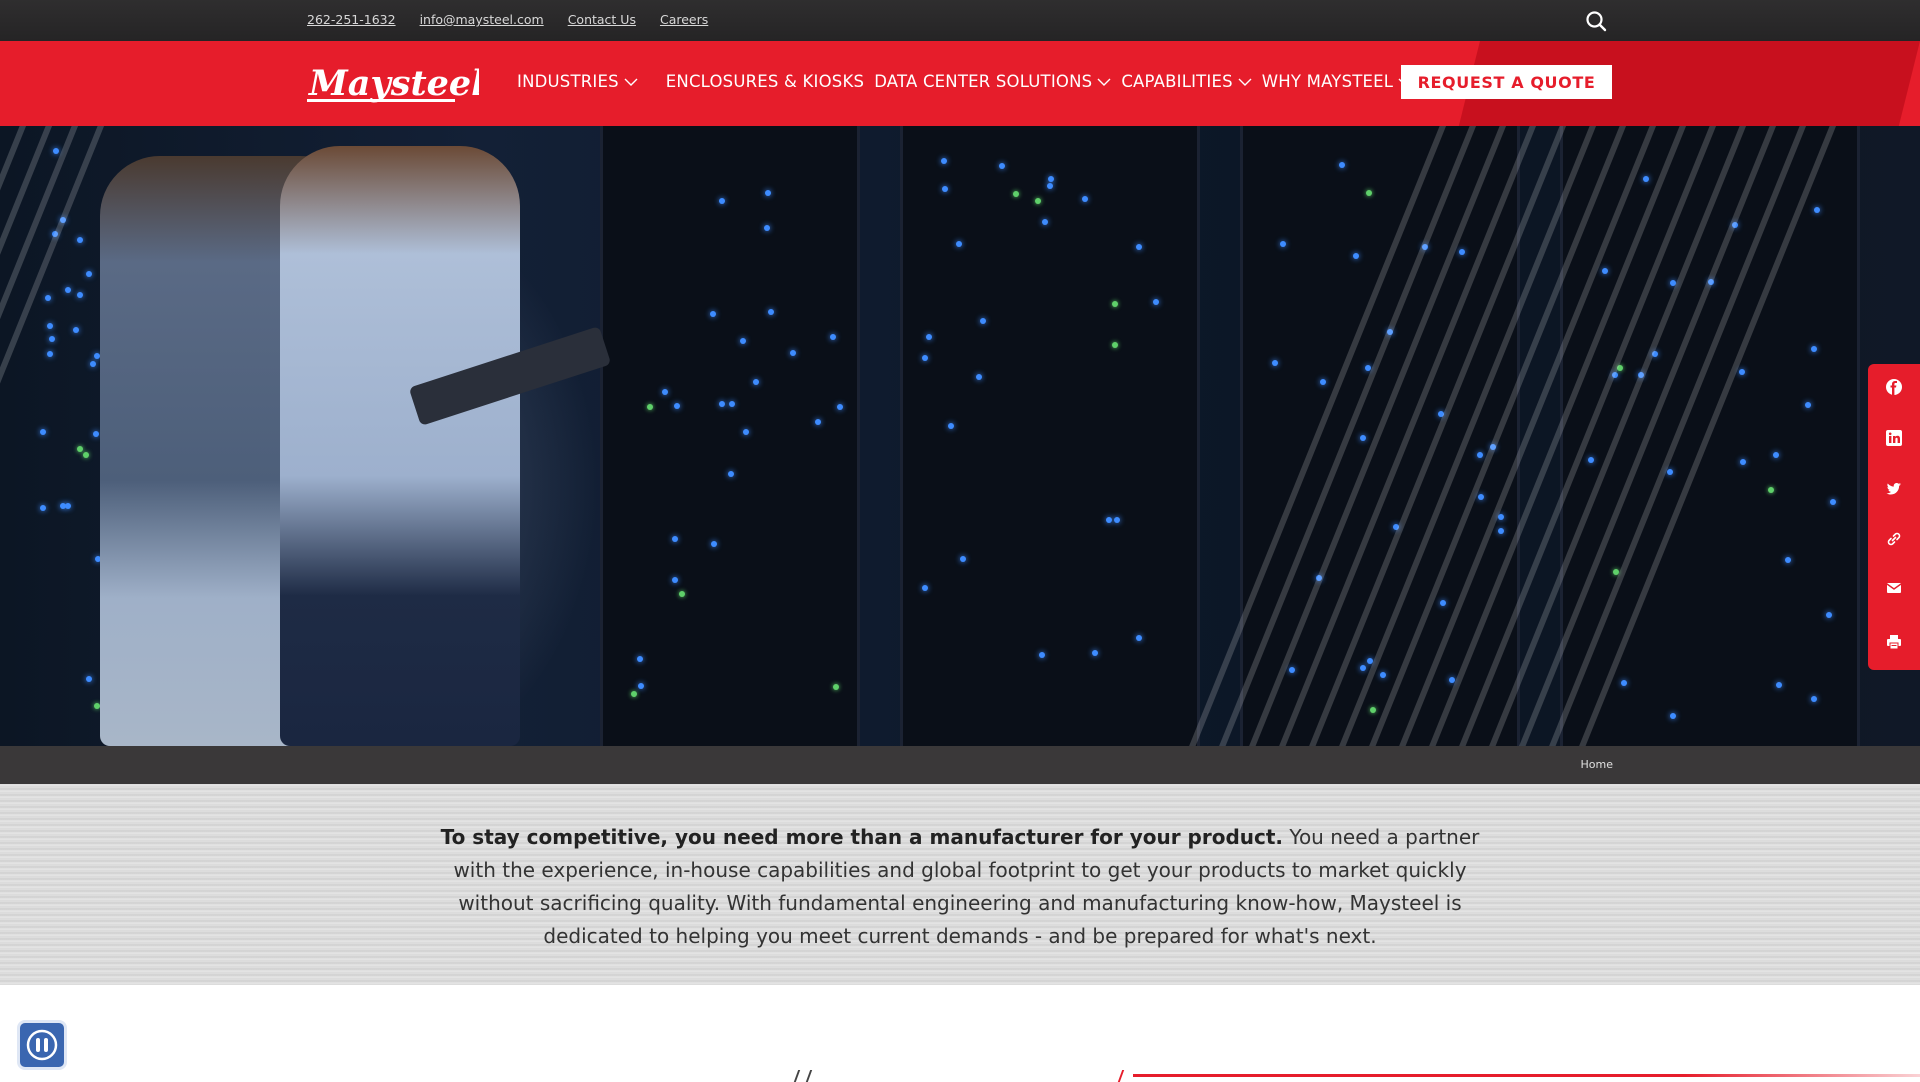  Describe the element at coordinates (351, 19) in the screenshot. I see `phone-link: 262-251-1632` at that location.